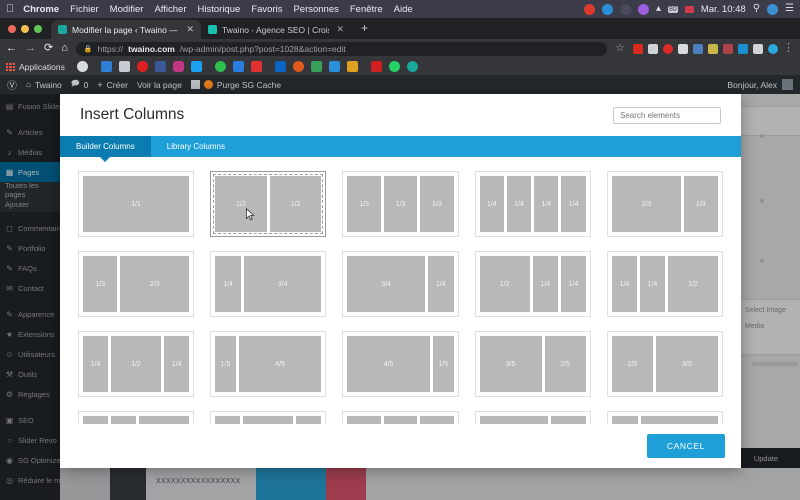  I want to click on menu-fichier: Fichier, so click(84, 9).